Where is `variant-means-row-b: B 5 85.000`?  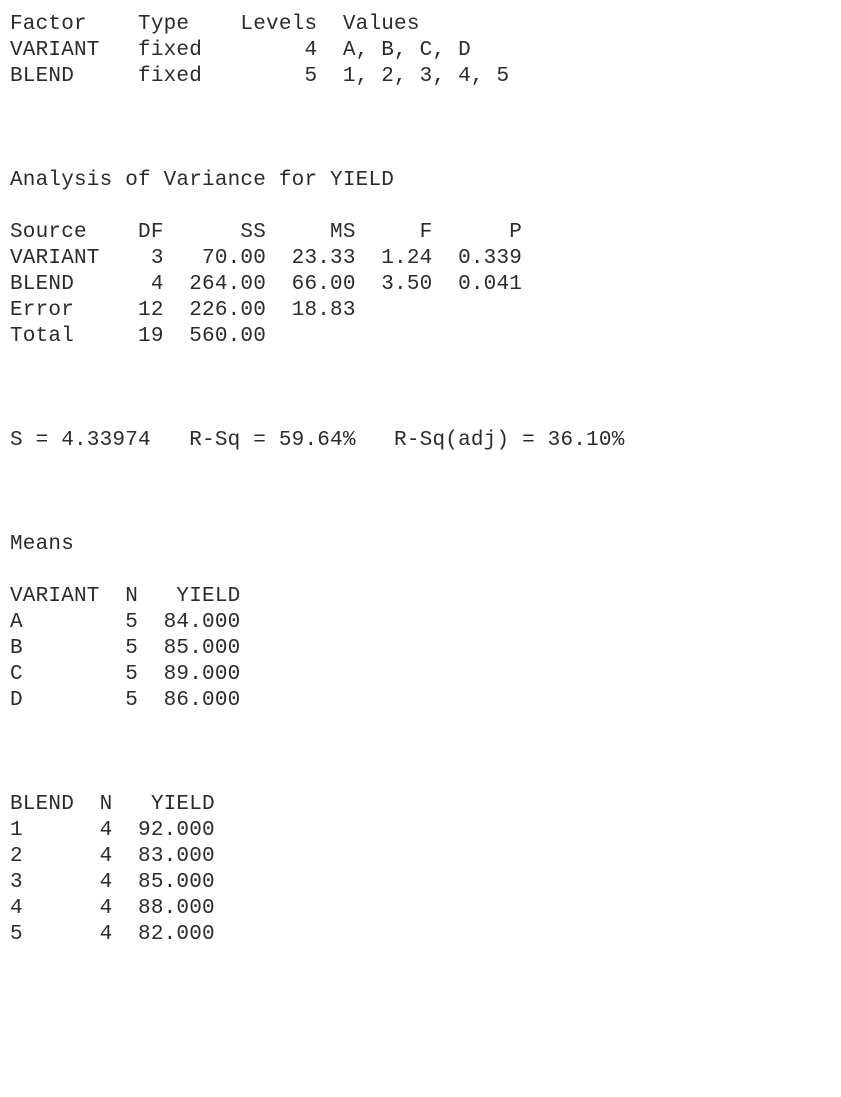 variant-means-row-b: B 5 85.000 is located at coordinates (125, 648).